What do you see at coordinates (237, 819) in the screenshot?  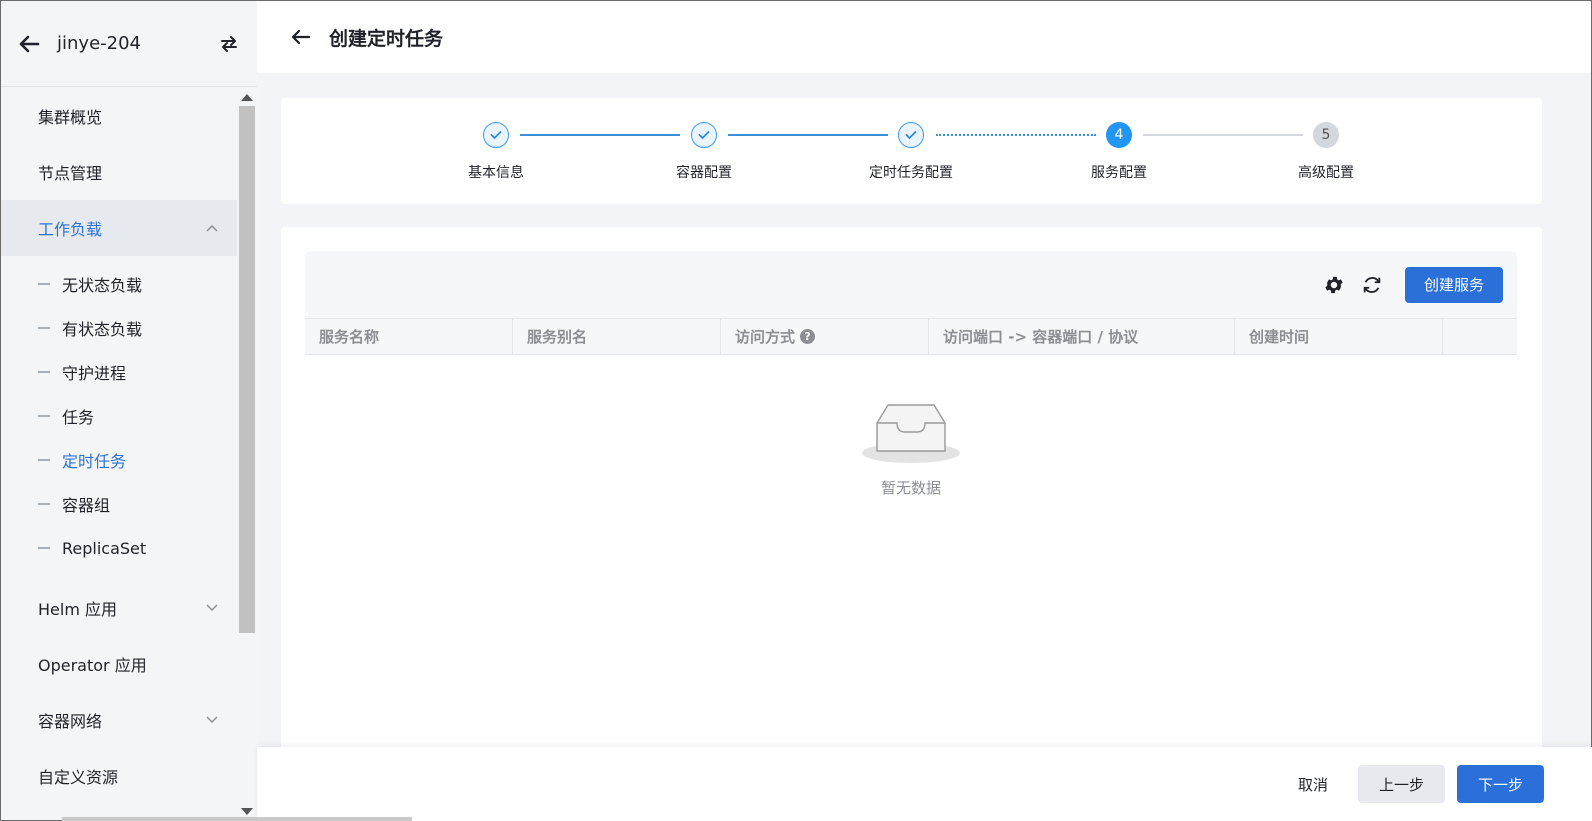 I see `horizontal-scrollbar` at bounding box center [237, 819].